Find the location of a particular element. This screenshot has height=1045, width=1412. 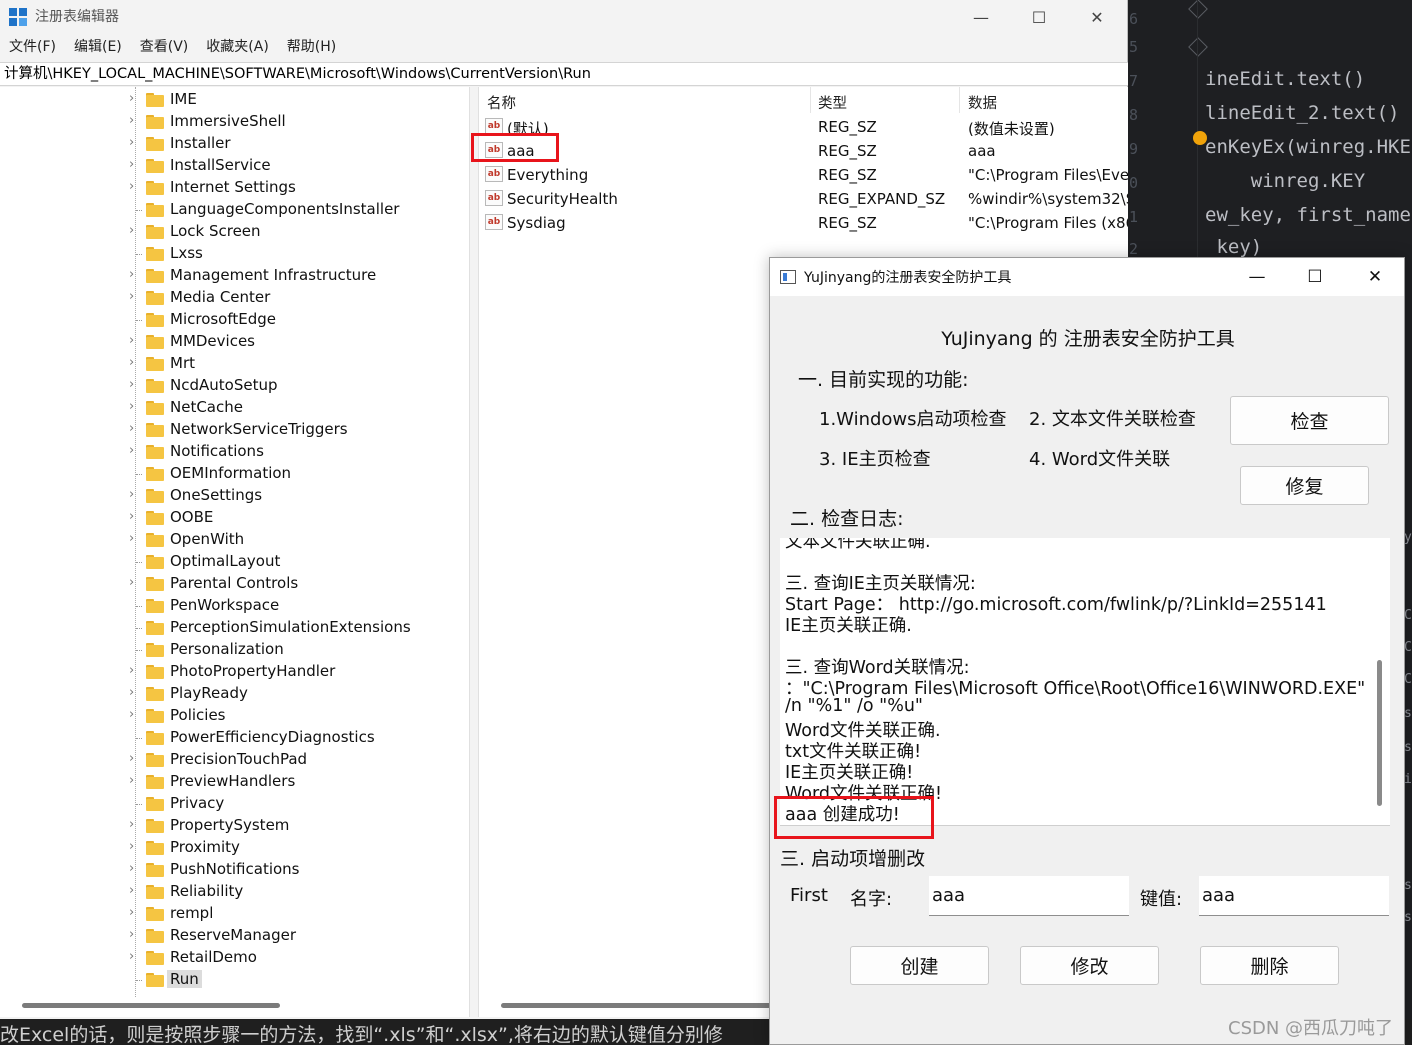

tree-item: › PropertySystem is located at coordinates (225, 826).